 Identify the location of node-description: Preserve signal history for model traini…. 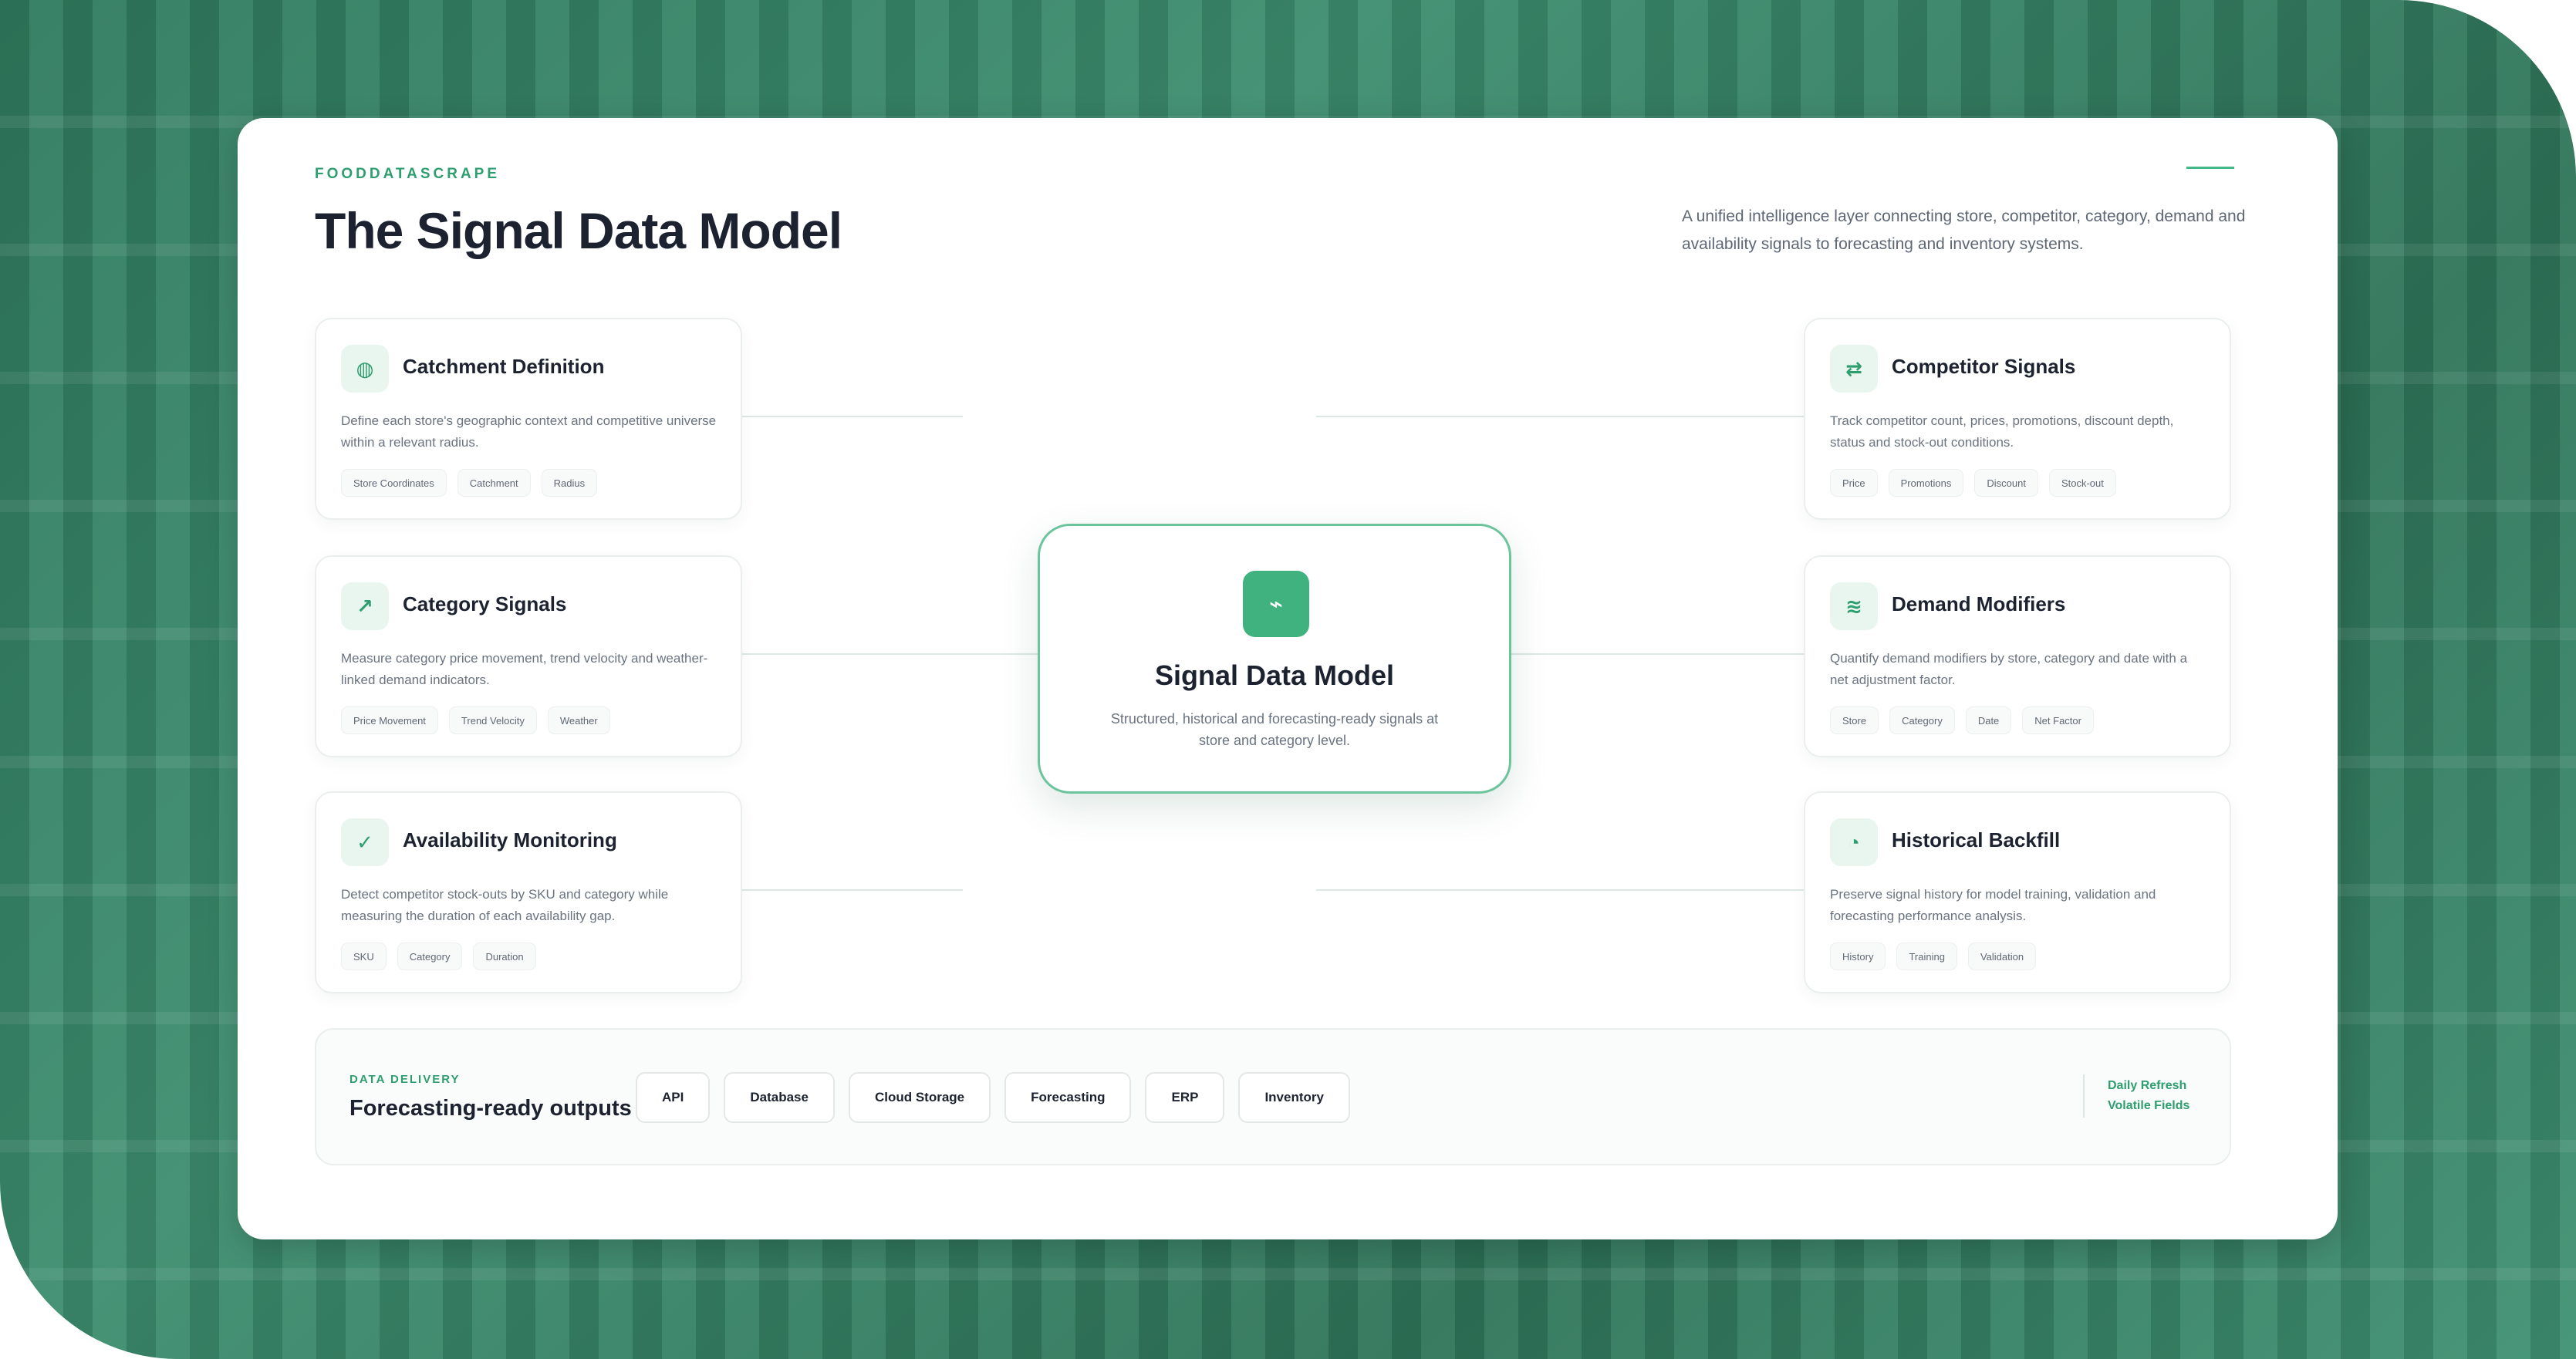
(1993, 905).